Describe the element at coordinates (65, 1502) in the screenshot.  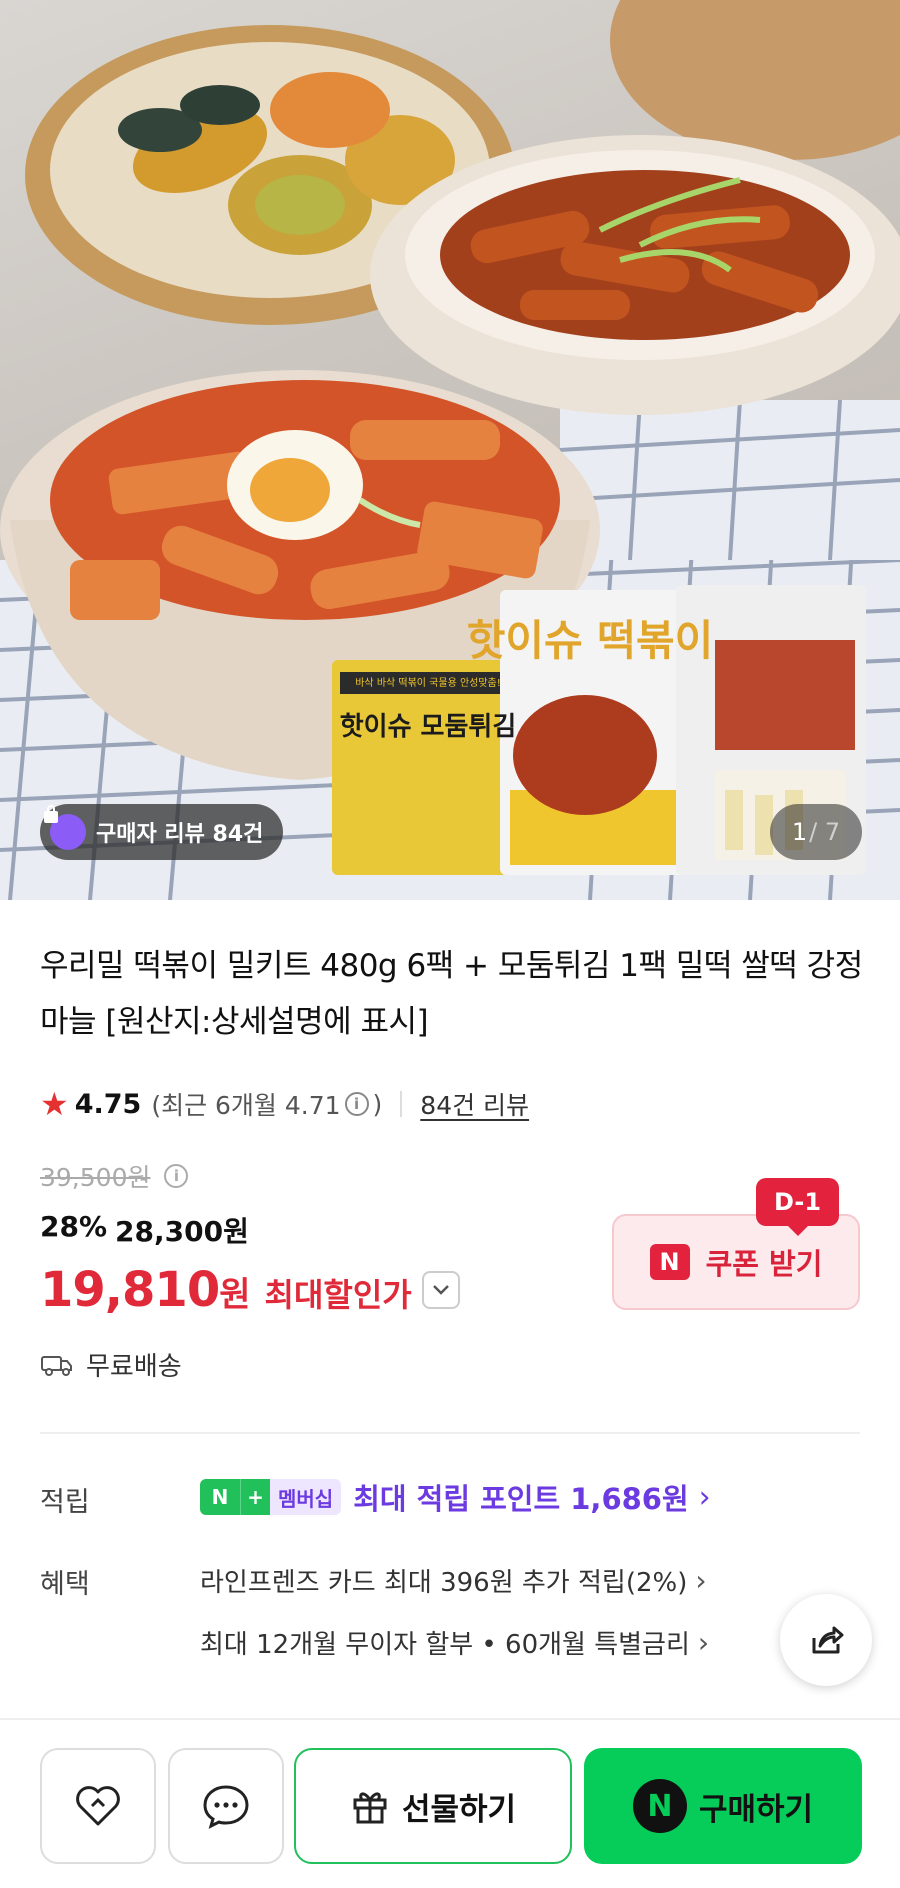
I see `points-label: 적립` at that location.